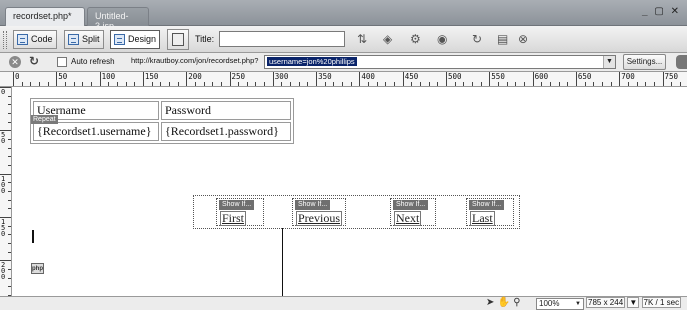 This screenshot has height=310, width=687. What do you see at coordinates (633, 302) in the screenshot?
I see `window-size-chevron-icon: ▼` at bounding box center [633, 302].